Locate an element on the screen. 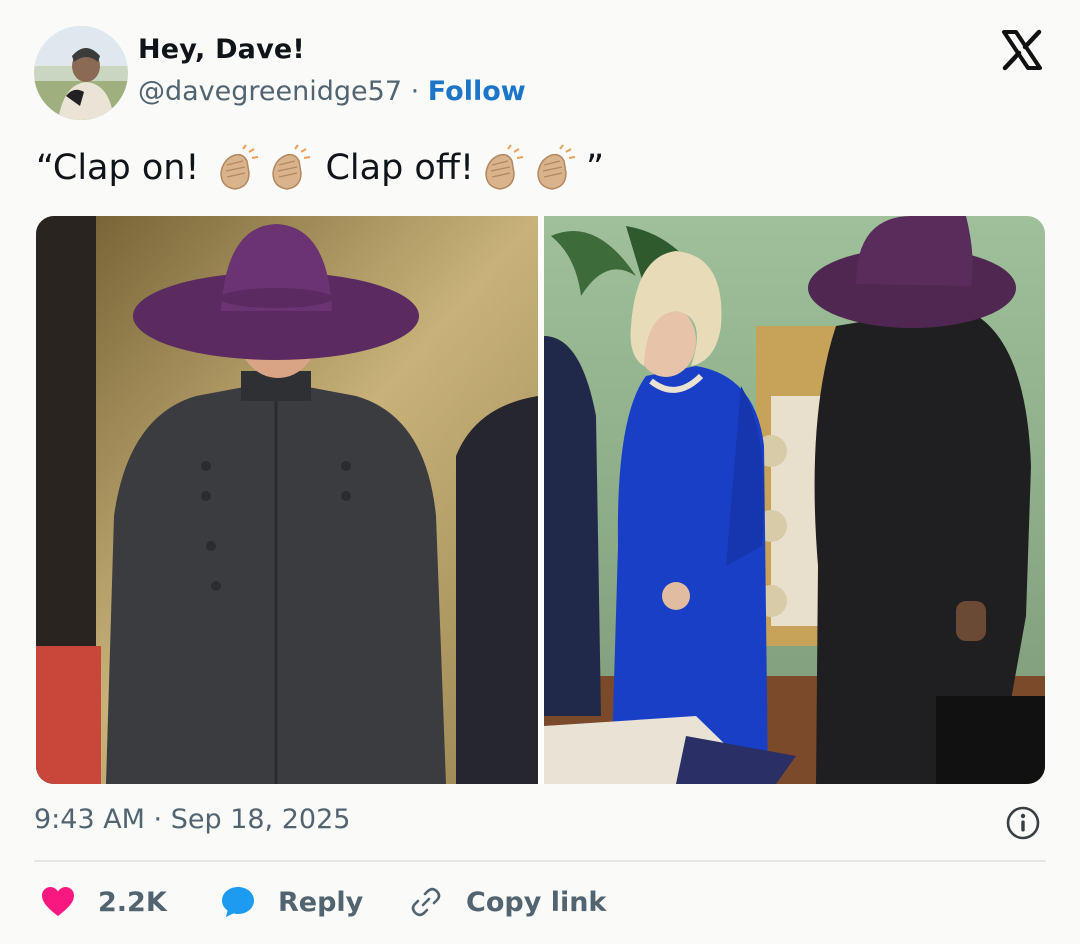 This screenshot has width=1080, height=944. divider is located at coordinates (540, 861).